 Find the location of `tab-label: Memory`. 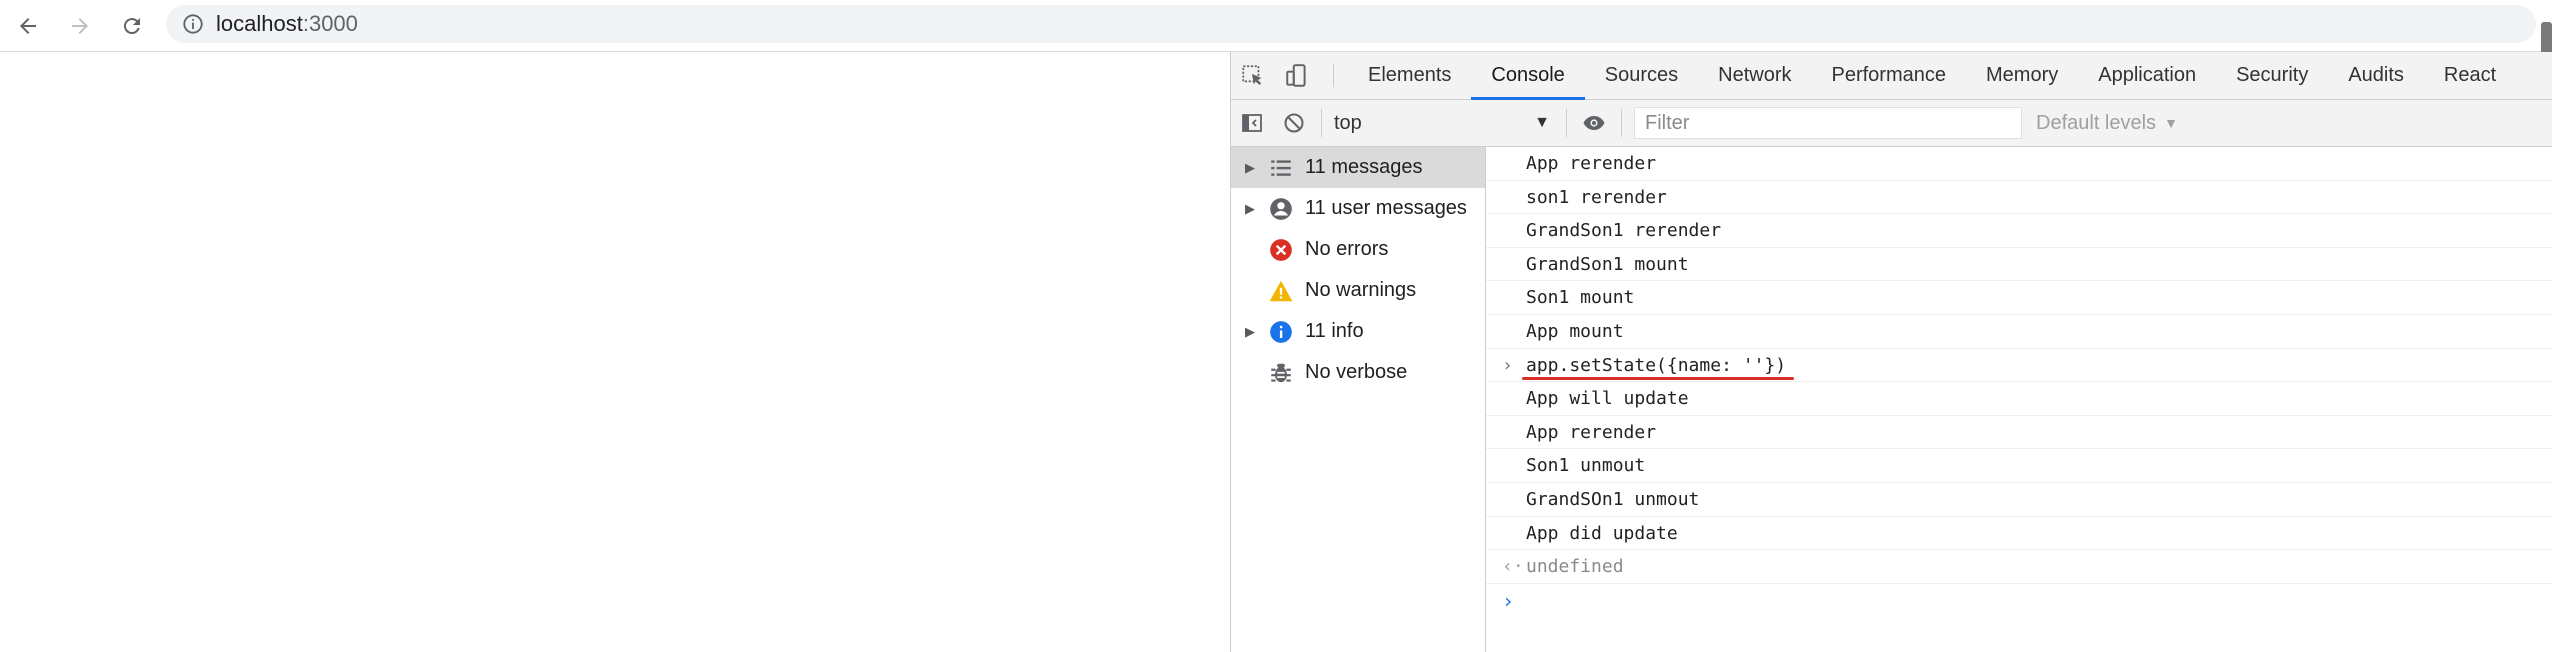

tab-label: Memory is located at coordinates (2022, 75).